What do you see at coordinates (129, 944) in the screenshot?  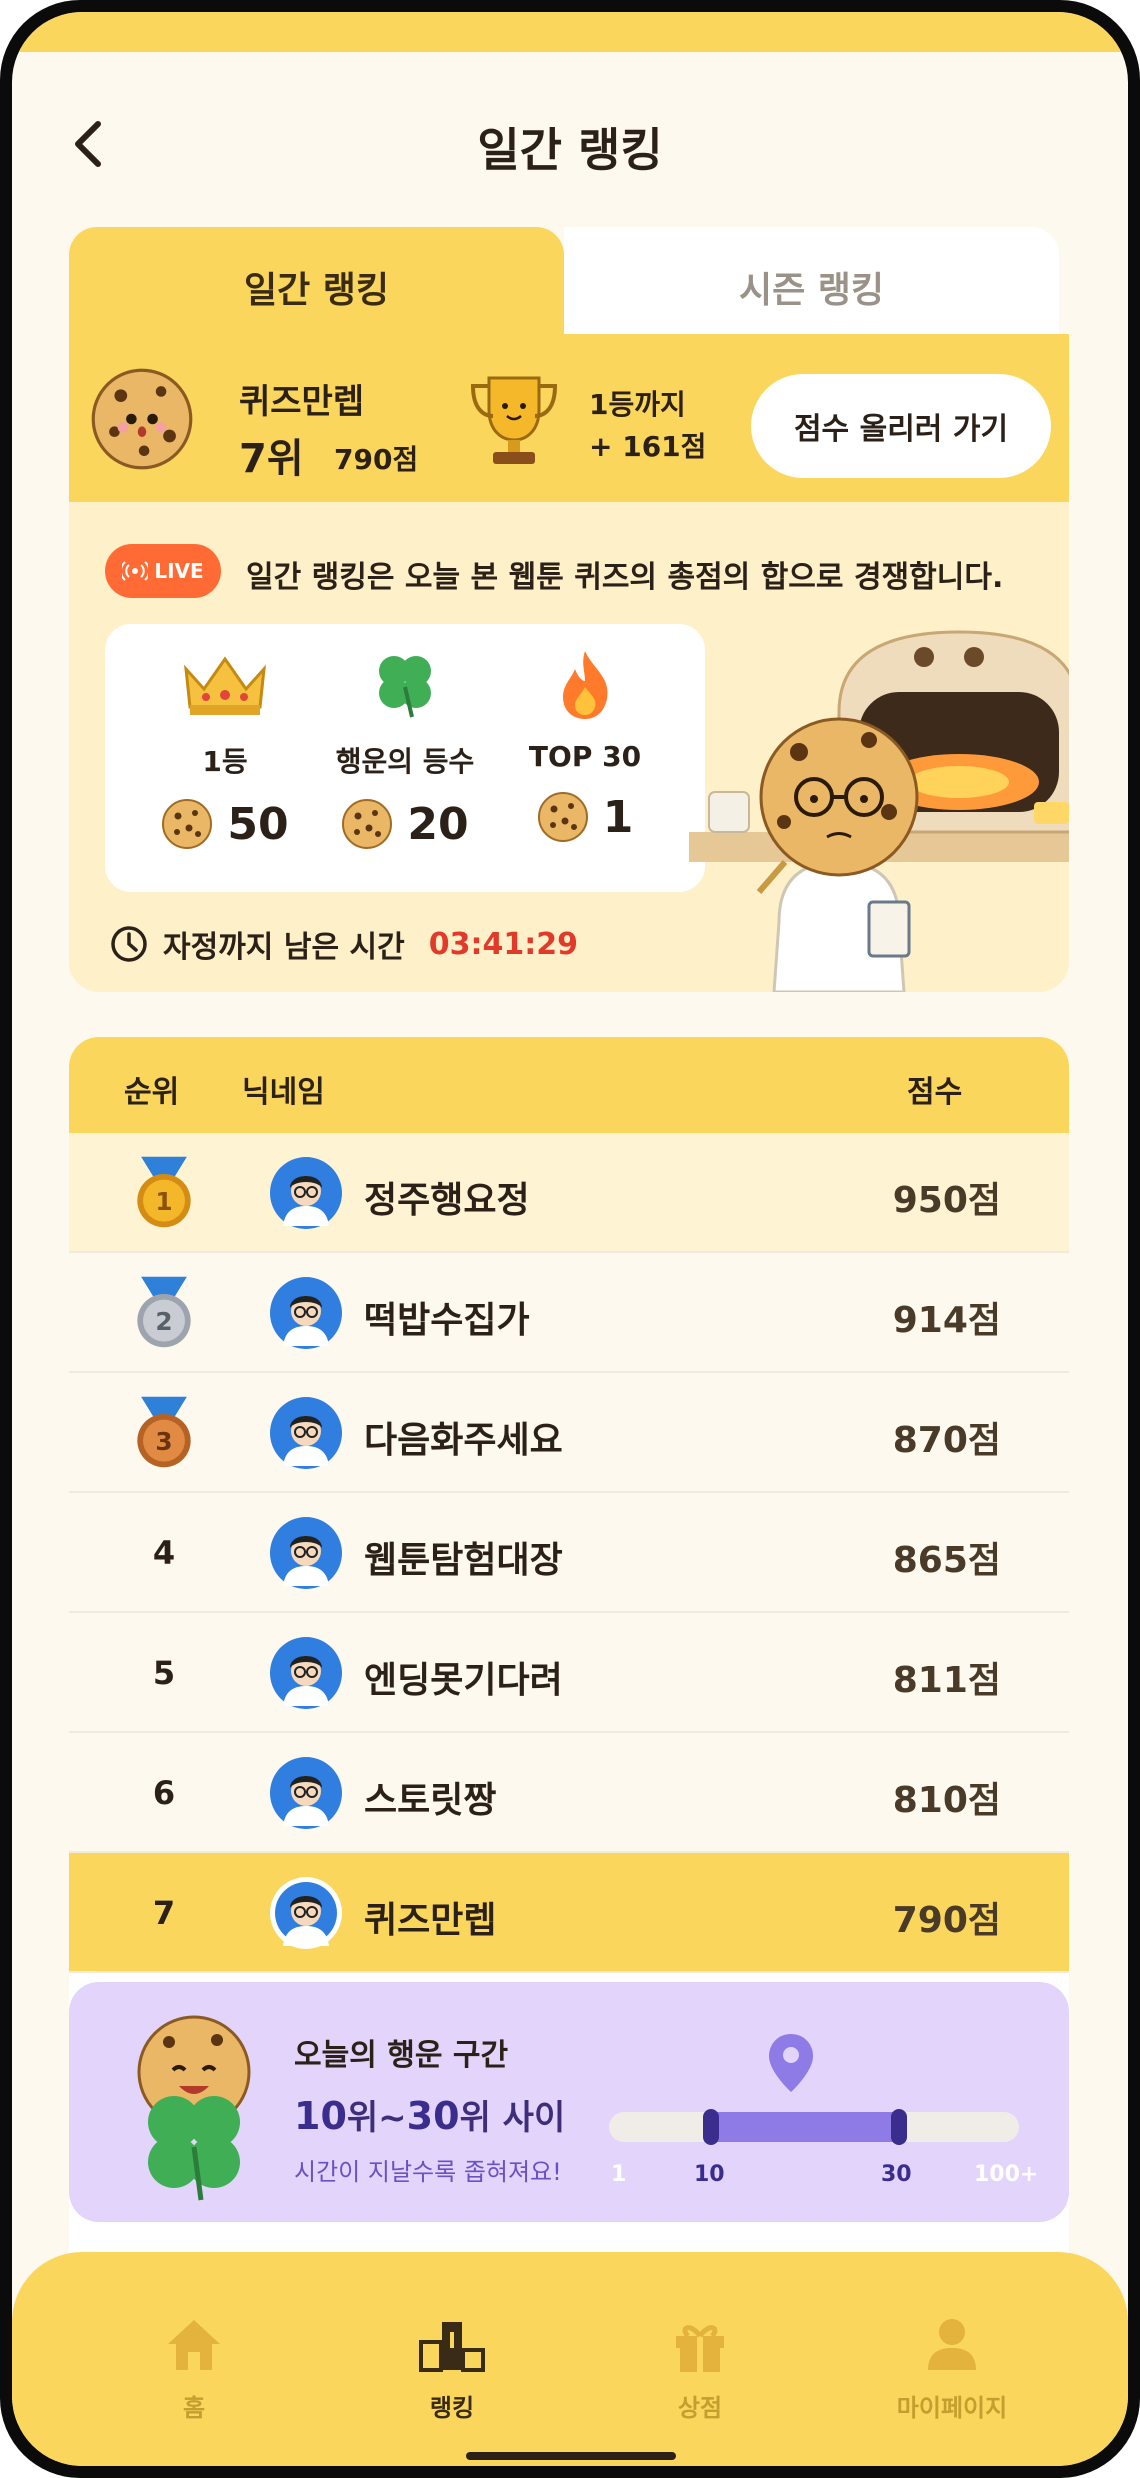 I see `clock-icon` at bounding box center [129, 944].